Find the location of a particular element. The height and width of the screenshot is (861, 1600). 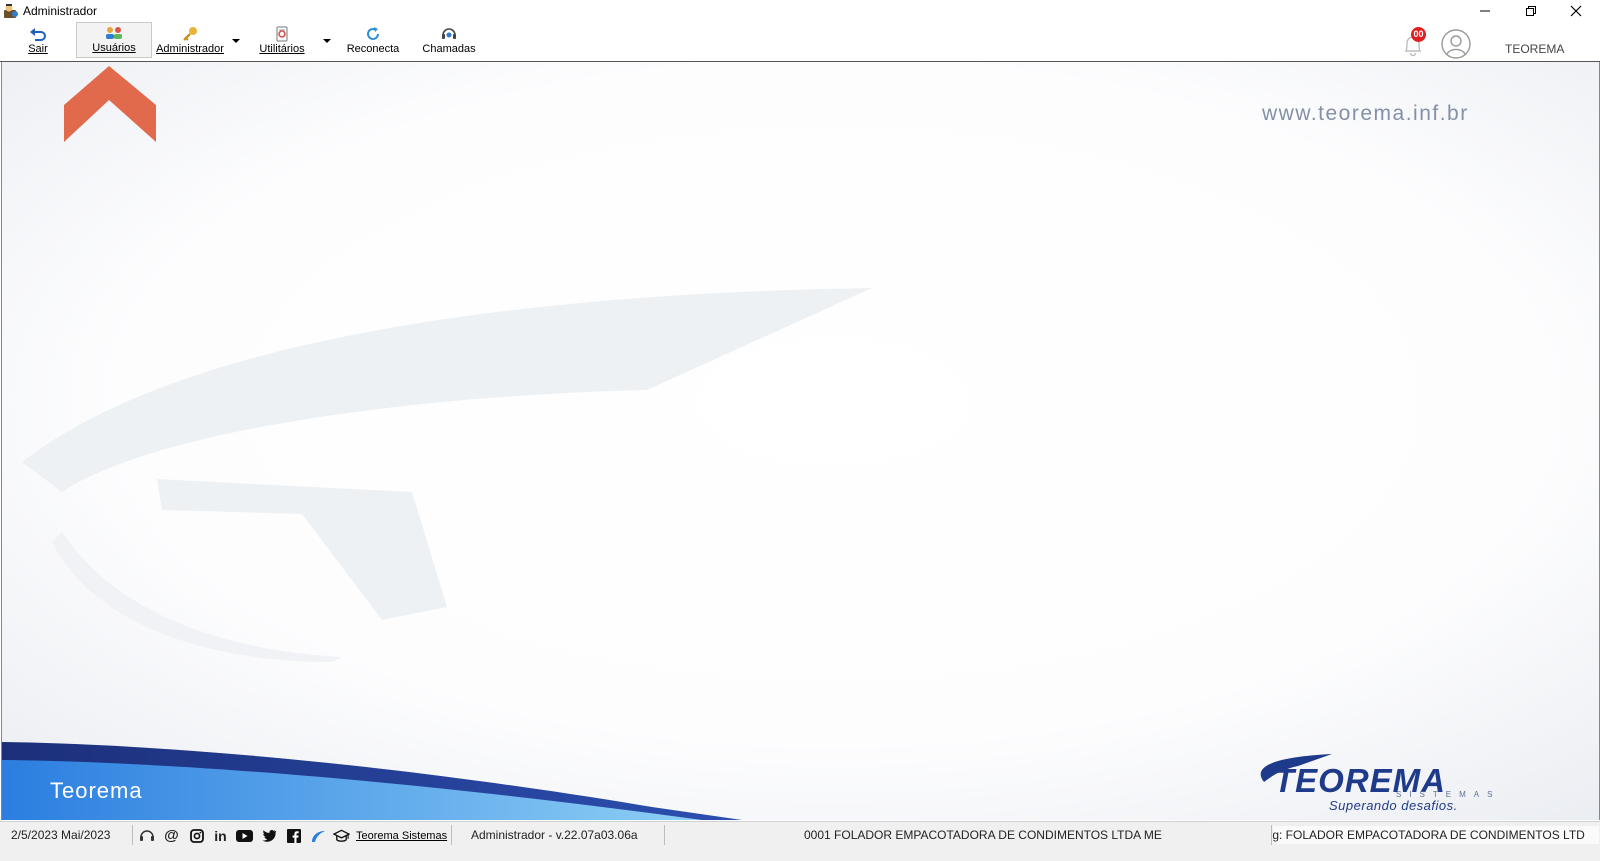

reconnect-button: Reconecta is located at coordinates (373, 41).